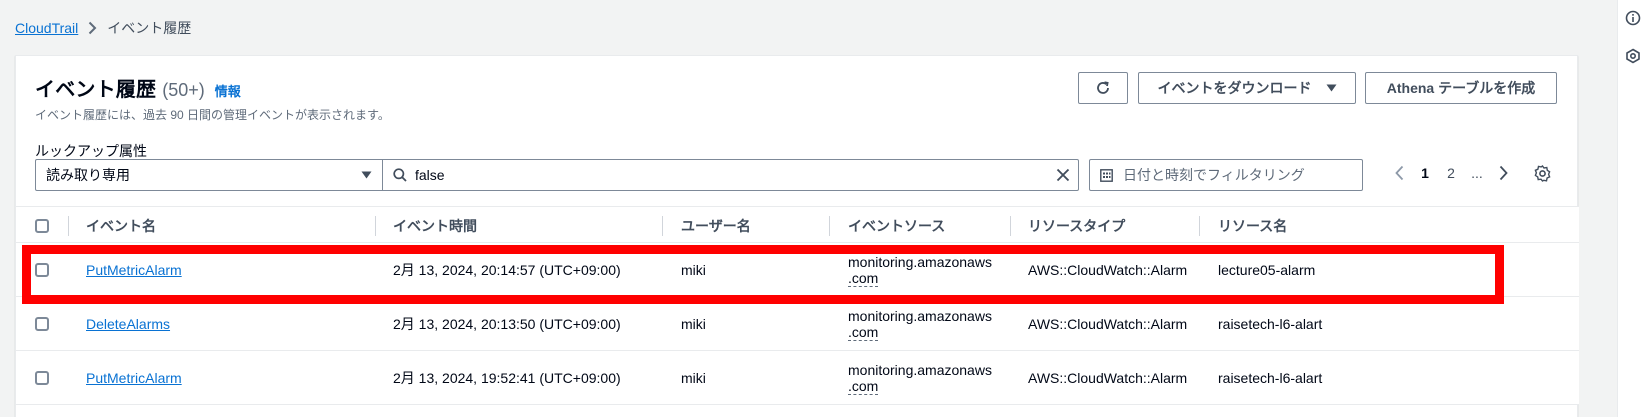 The width and height of the screenshot is (1648, 417). Describe the element at coordinates (400, 175) in the screenshot. I see `search-icon` at that location.